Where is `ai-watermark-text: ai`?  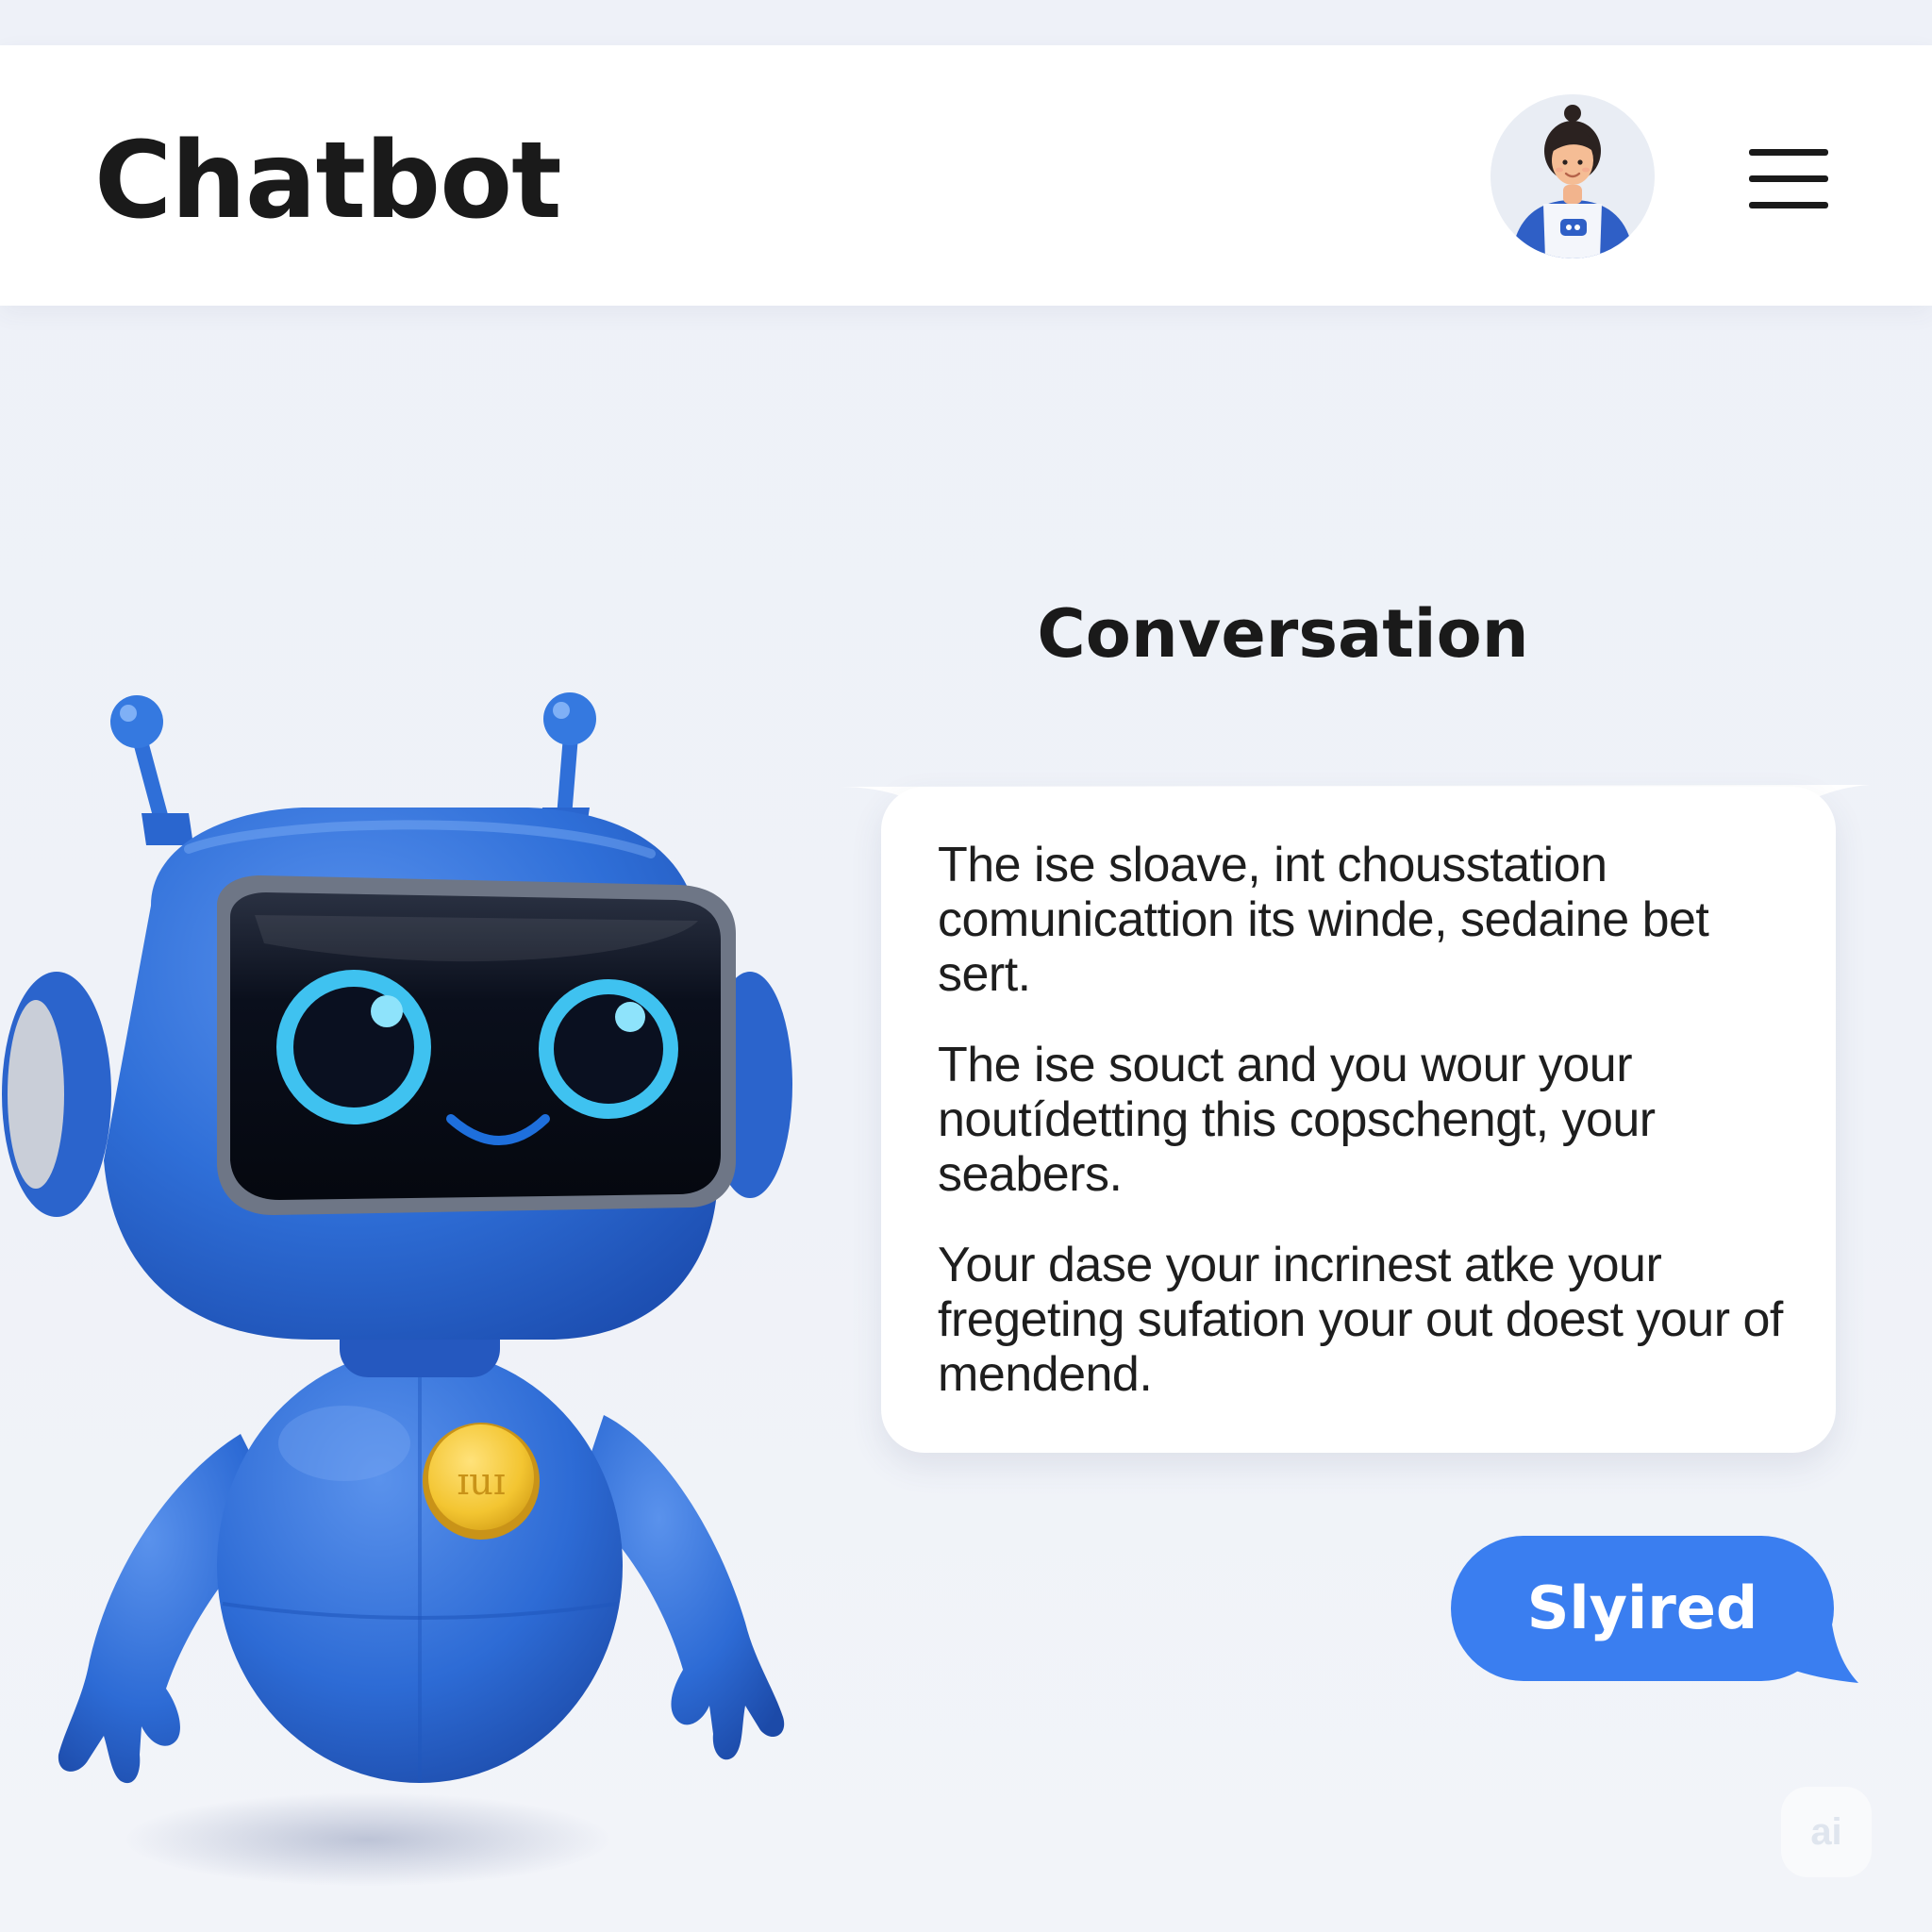 ai-watermark-text: ai is located at coordinates (1826, 1832).